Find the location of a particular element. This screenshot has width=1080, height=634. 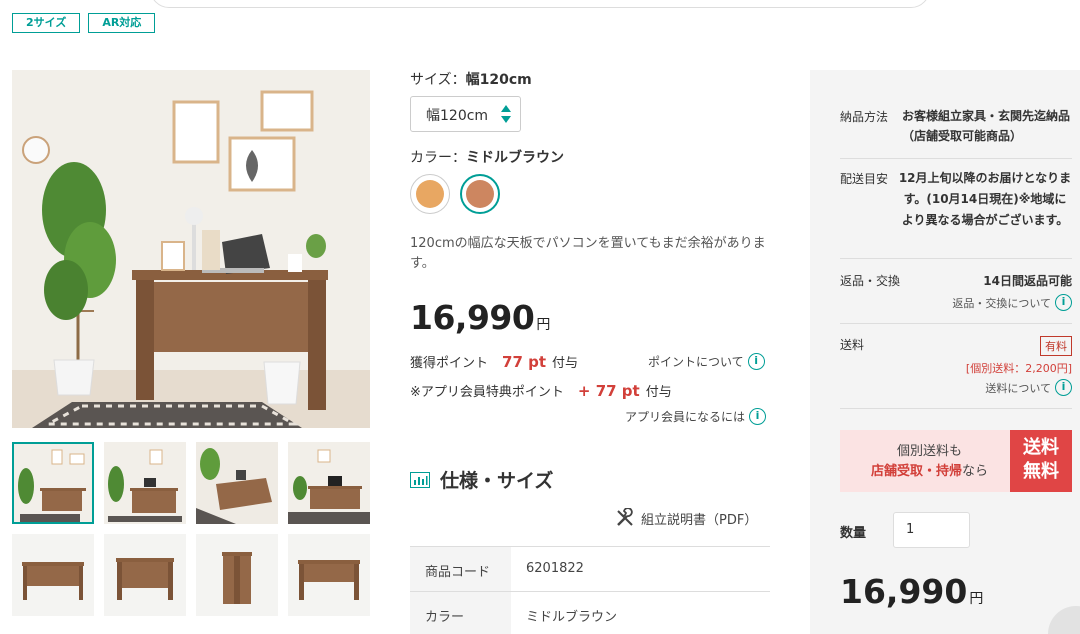

delivery-eta-label: 配送目安 is located at coordinates (864, 179).